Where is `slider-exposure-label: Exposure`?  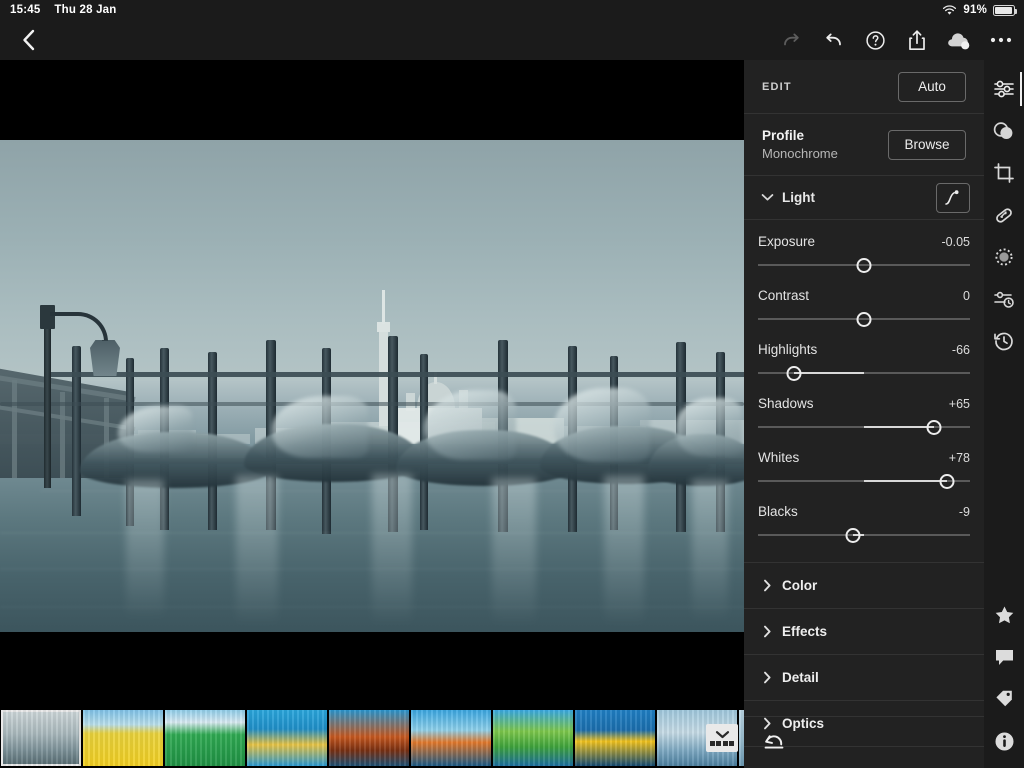 slider-exposure-label: Exposure is located at coordinates (787, 241).